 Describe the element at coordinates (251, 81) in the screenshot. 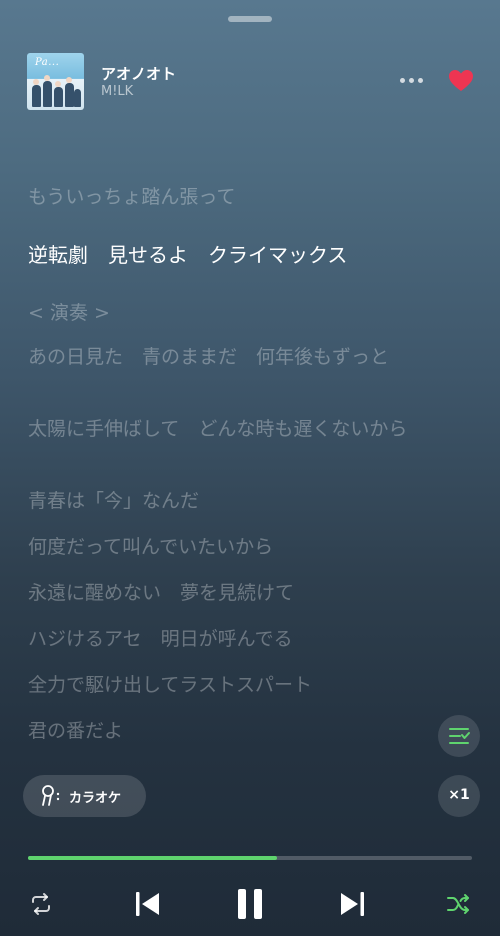

I see `now-playing-header: Pa... アオノオト M!LK` at that location.